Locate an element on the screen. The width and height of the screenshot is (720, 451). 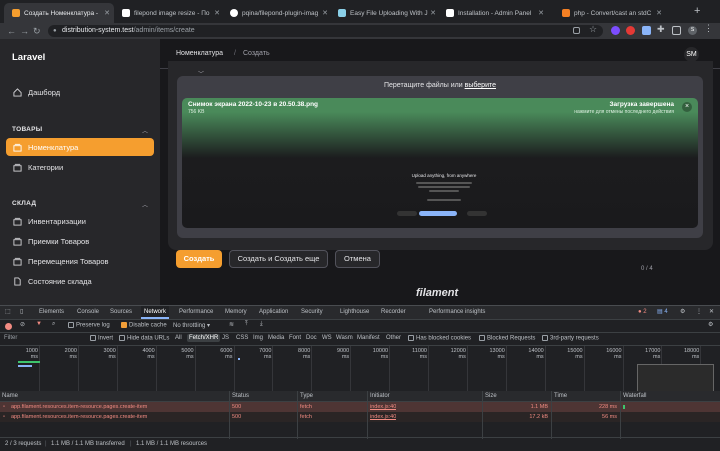
column-header-name: Name is located at coordinates (9, 396).